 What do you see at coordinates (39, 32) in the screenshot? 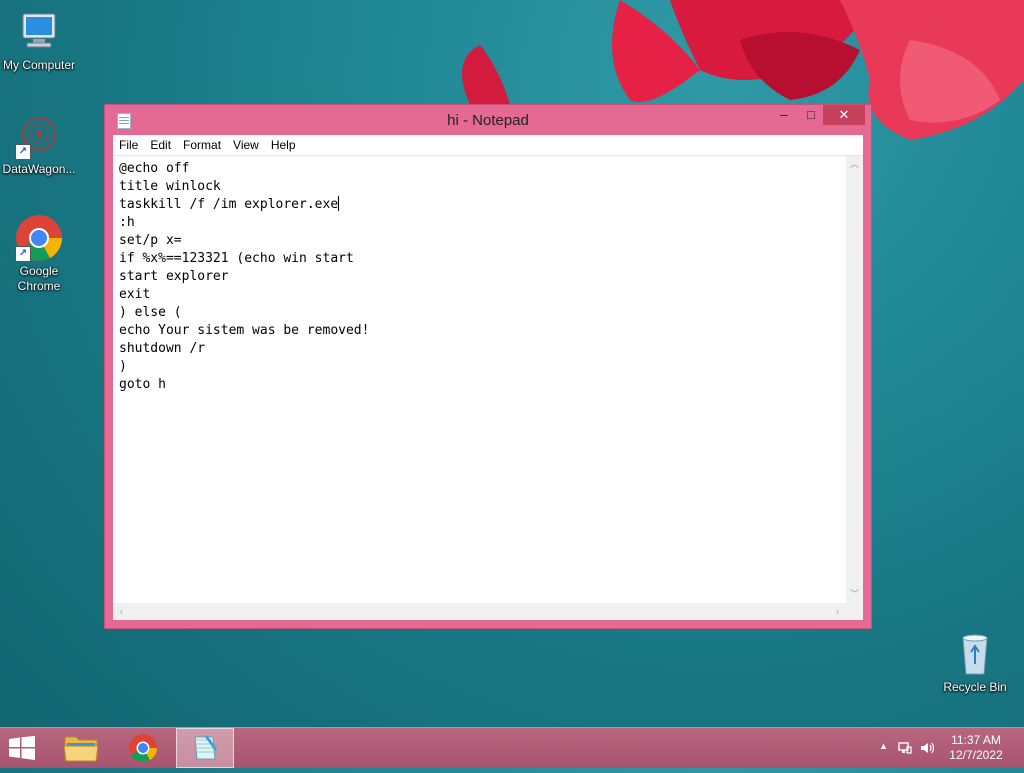
I see `computer-icon` at bounding box center [39, 32].